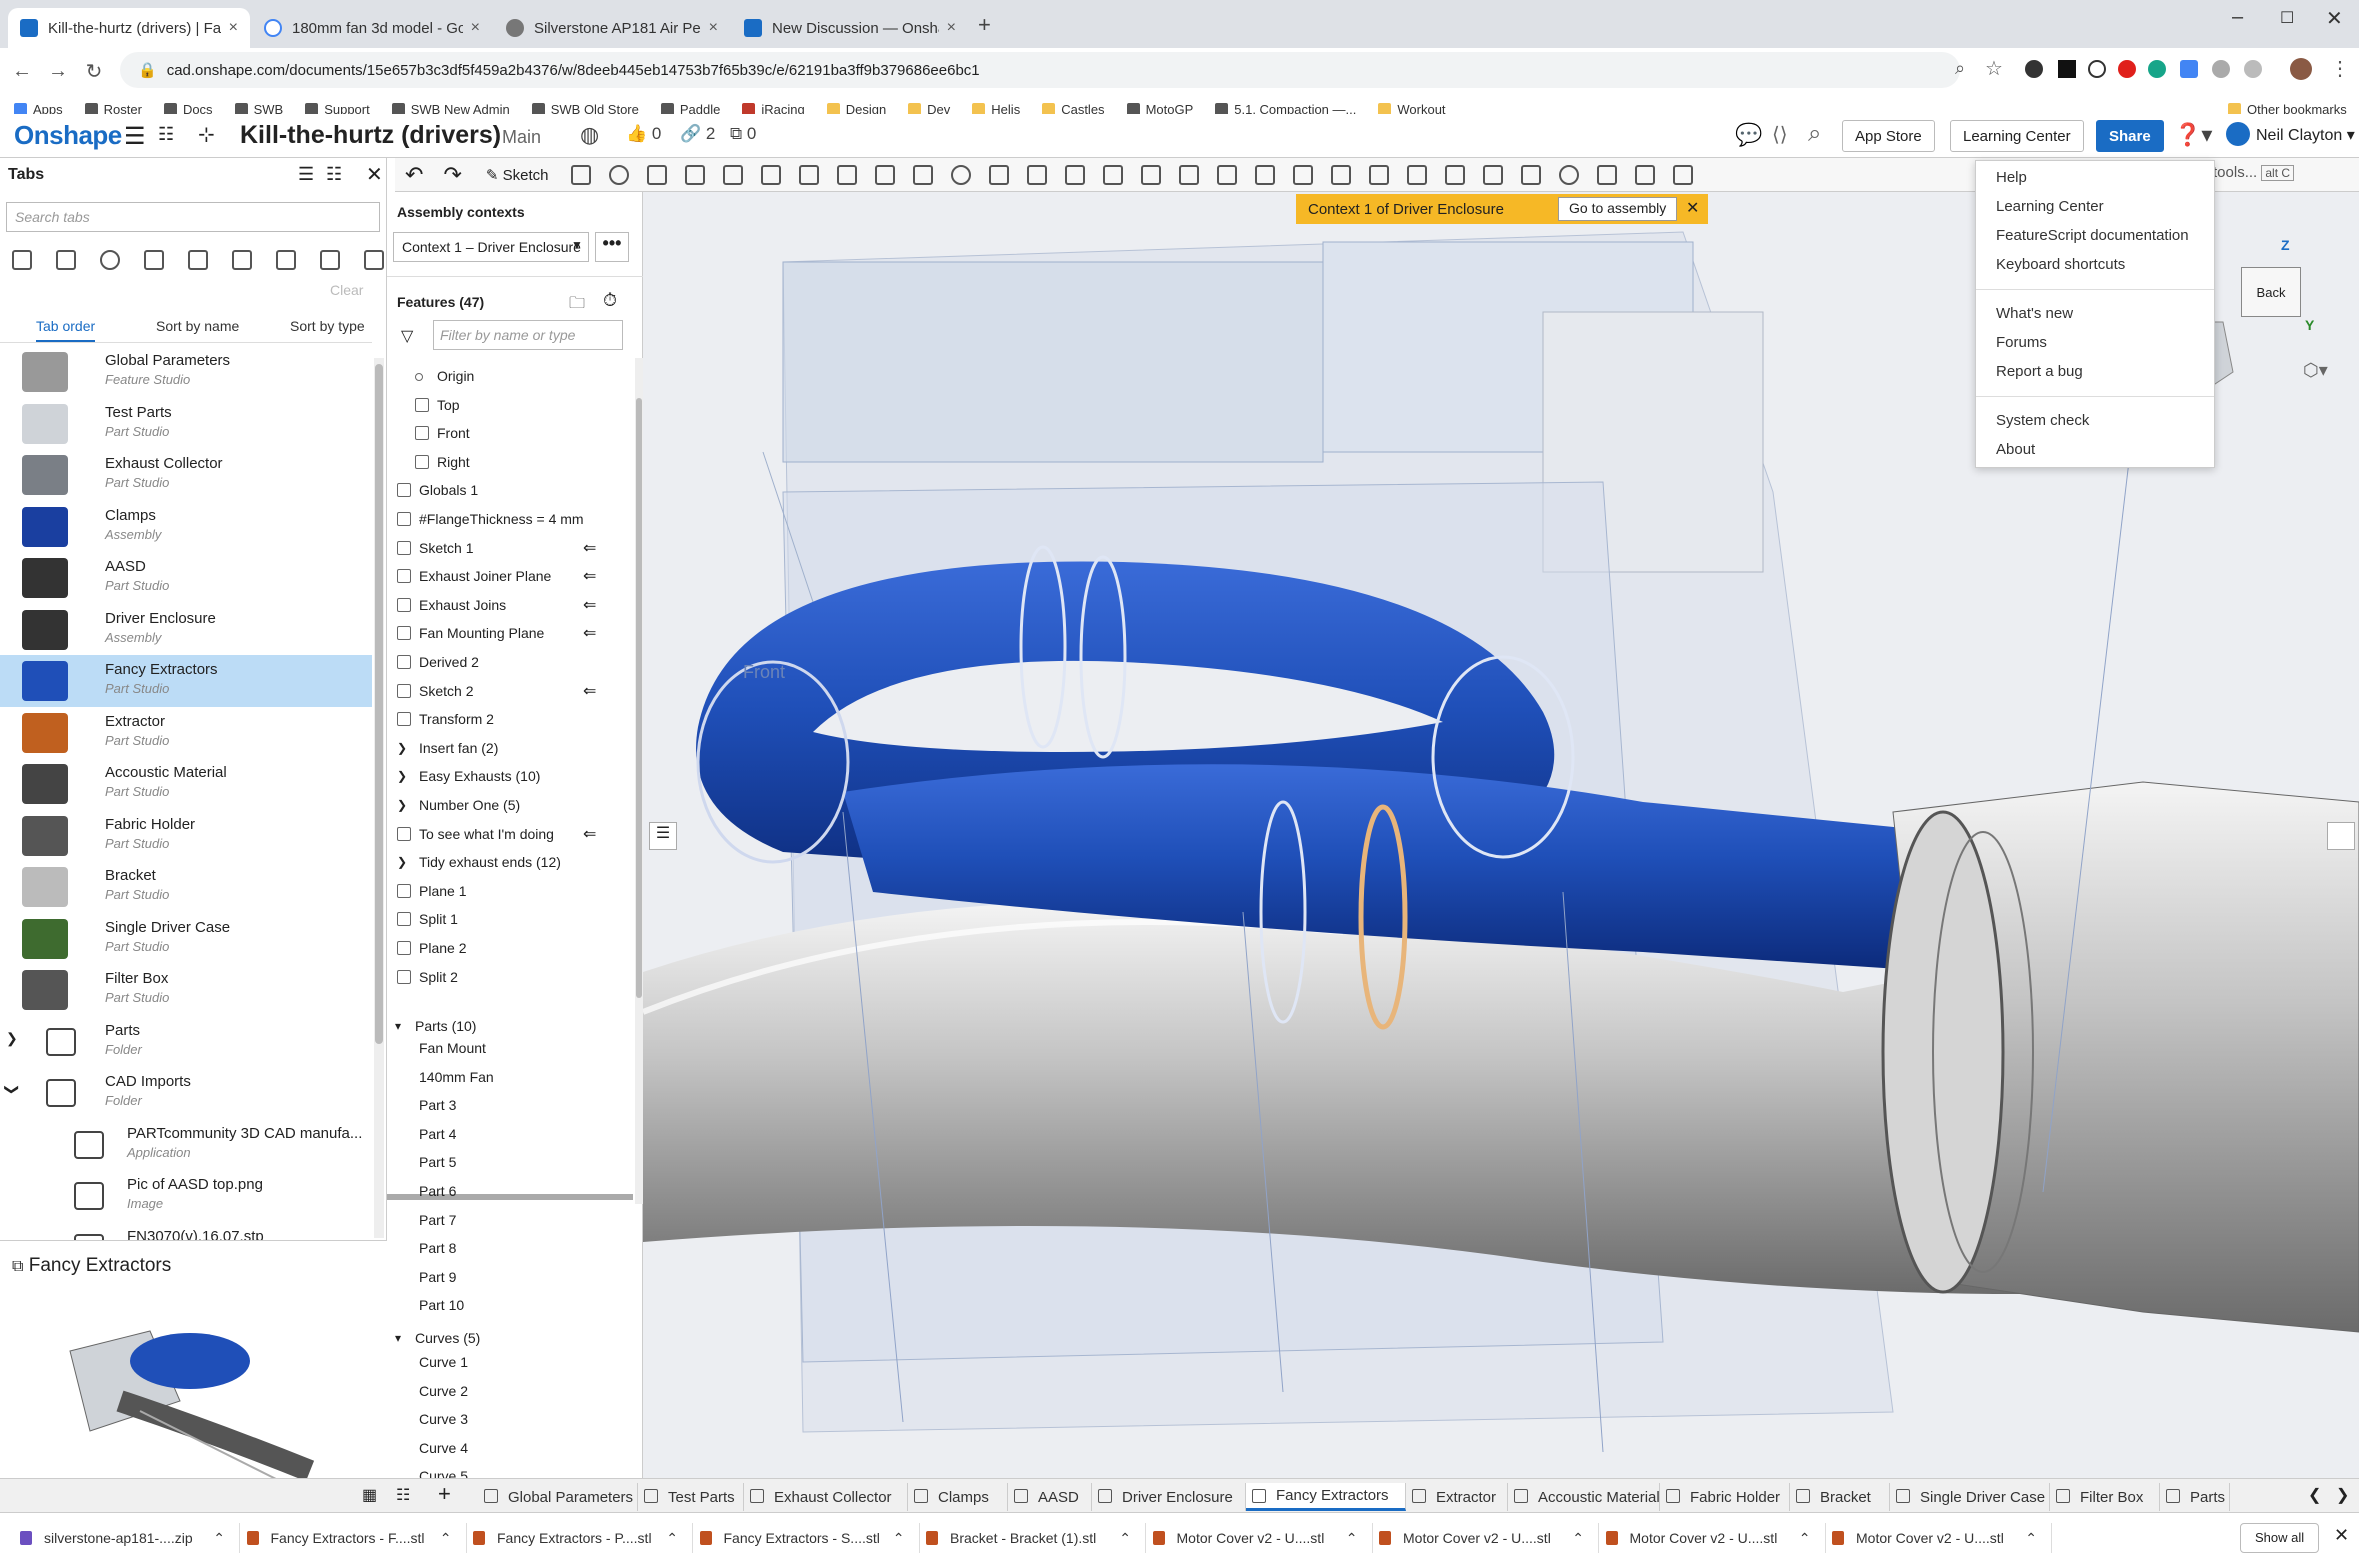 The width and height of the screenshot is (2359, 1560). What do you see at coordinates (2011, 177) in the screenshot?
I see `menu-item-help: Help` at bounding box center [2011, 177].